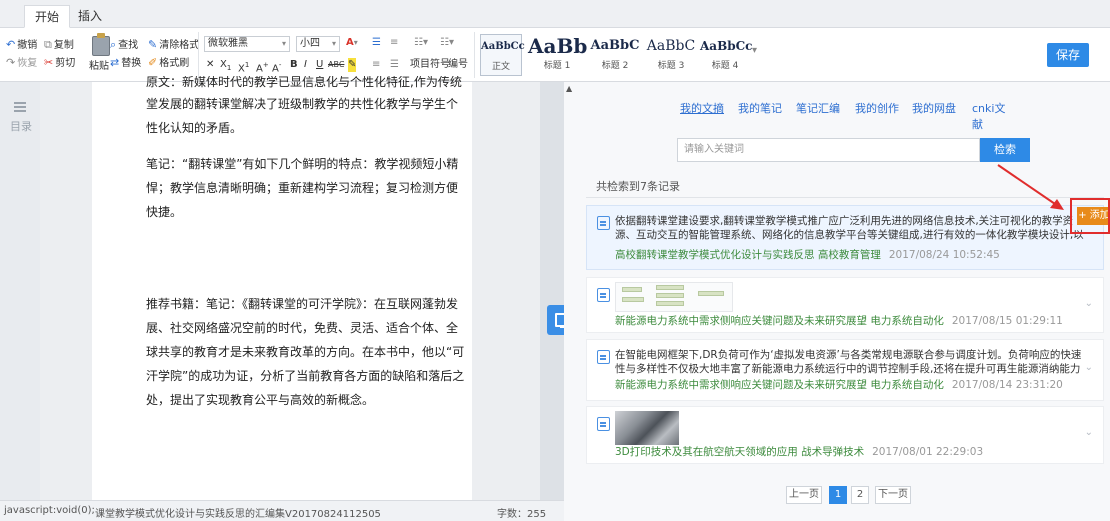 Image resolution: width=1110 pixels, height=521 pixels. I want to click on replace-icon: ⇄, so click(115, 62).